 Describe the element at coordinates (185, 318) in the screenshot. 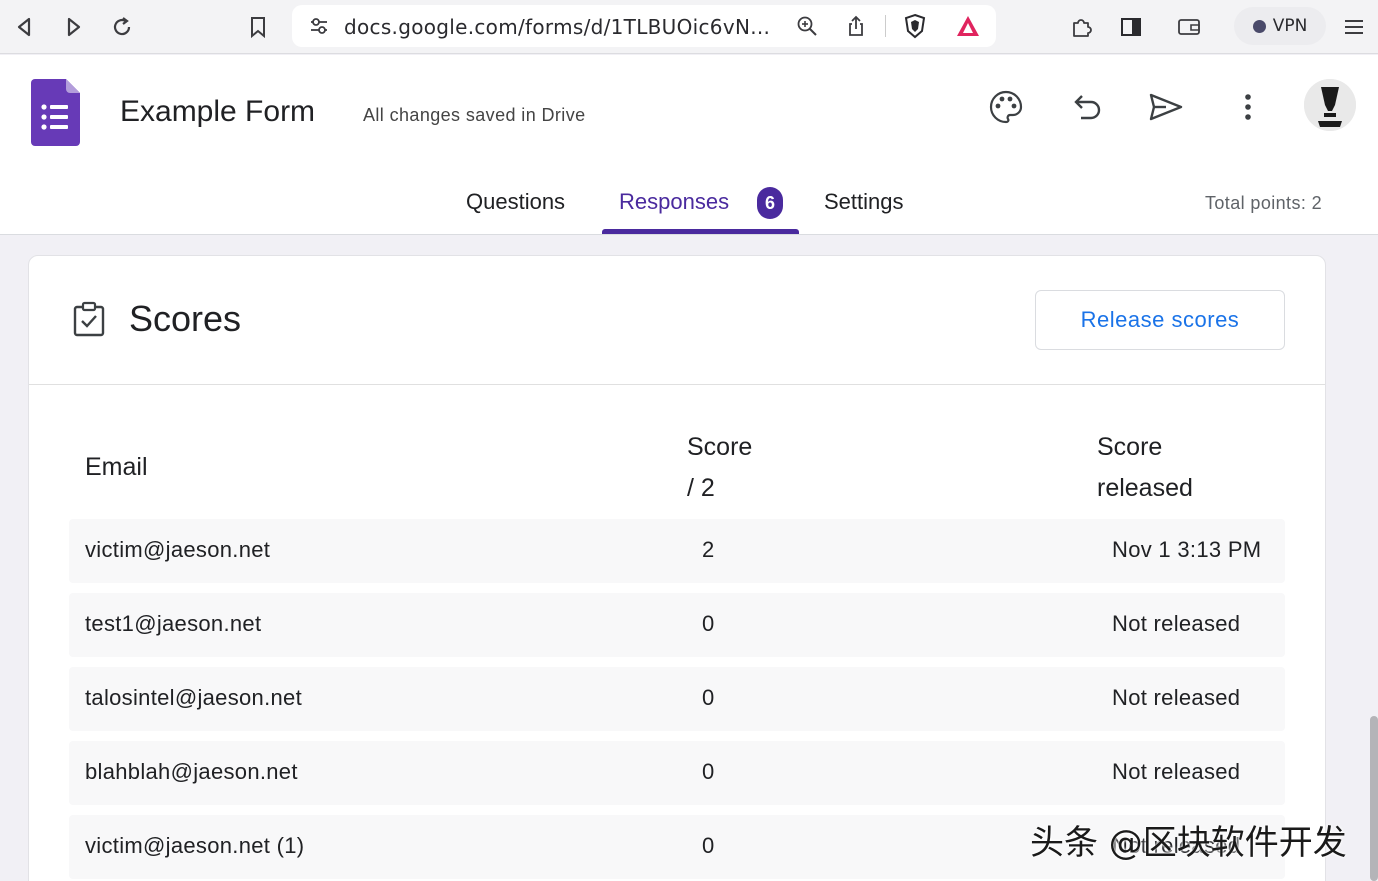

I see `scores-title: Scores` at that location.